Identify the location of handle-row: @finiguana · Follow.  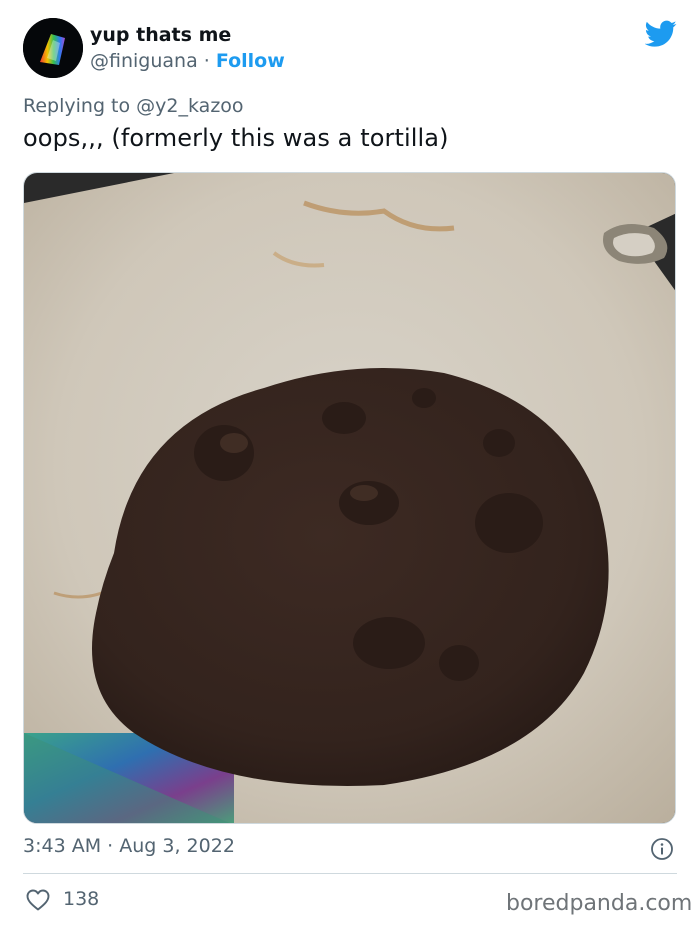
(187, 61).